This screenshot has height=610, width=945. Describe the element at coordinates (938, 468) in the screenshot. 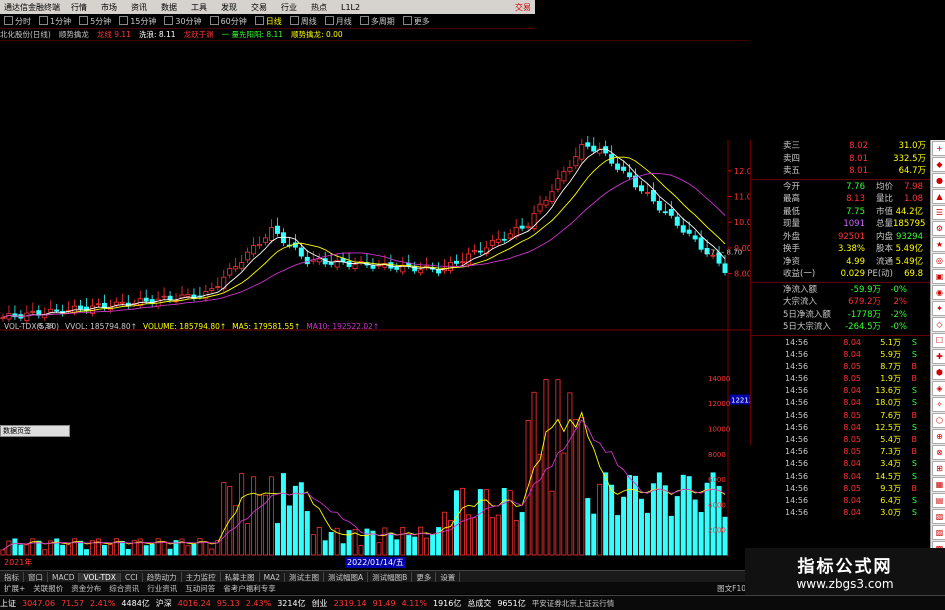

I see `side-tool-icon: ⊞` at that location.